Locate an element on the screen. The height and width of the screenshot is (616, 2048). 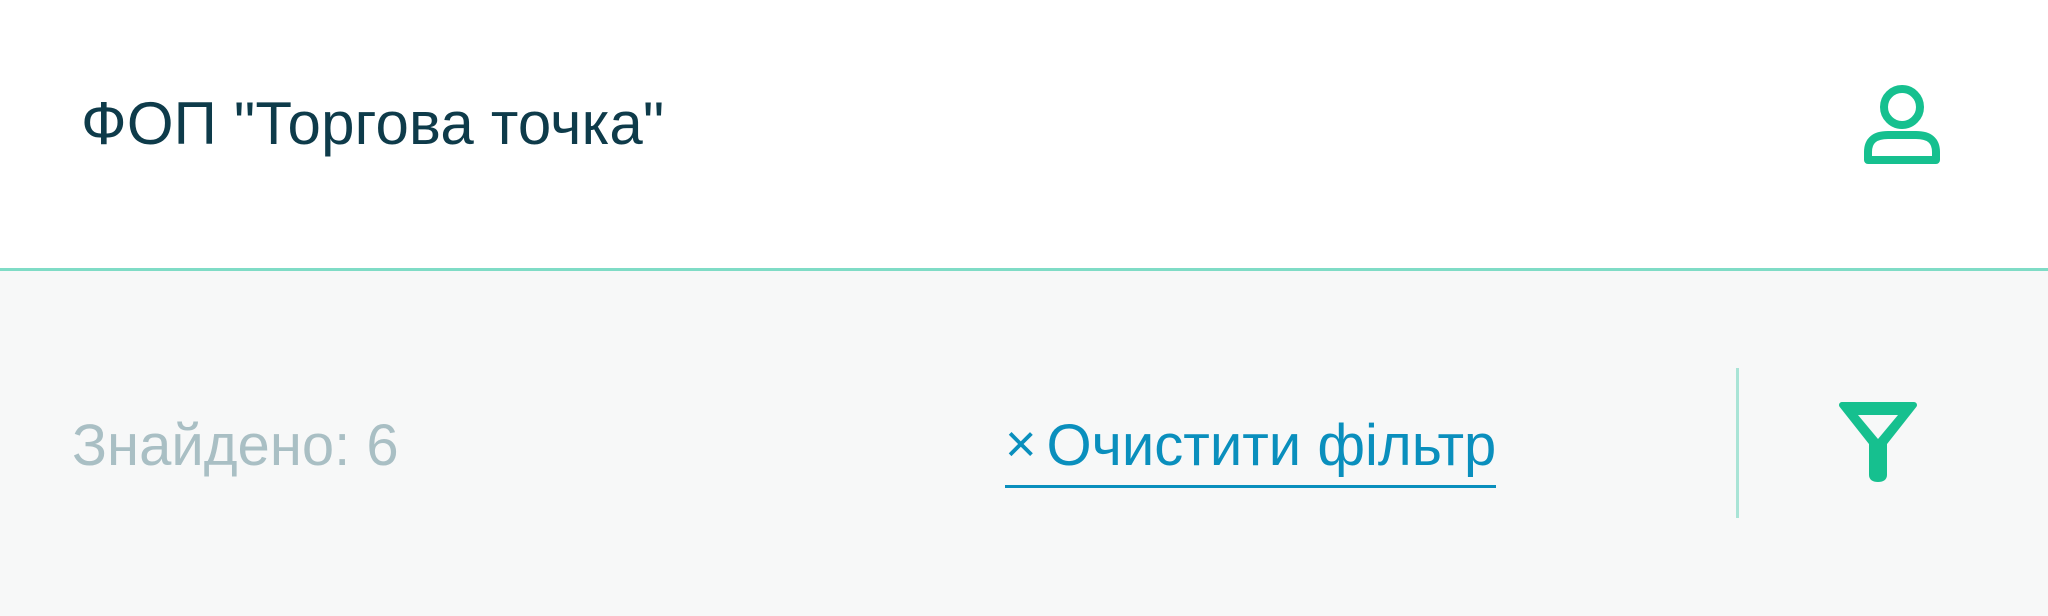
close-icon: × is located at coordinates (1021, 444).